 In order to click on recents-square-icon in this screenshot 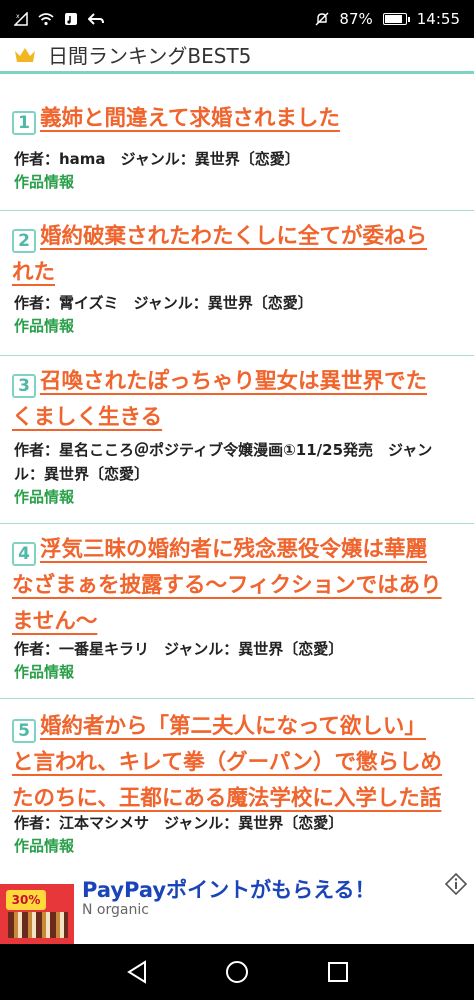, I will do `click(338, 972)`.